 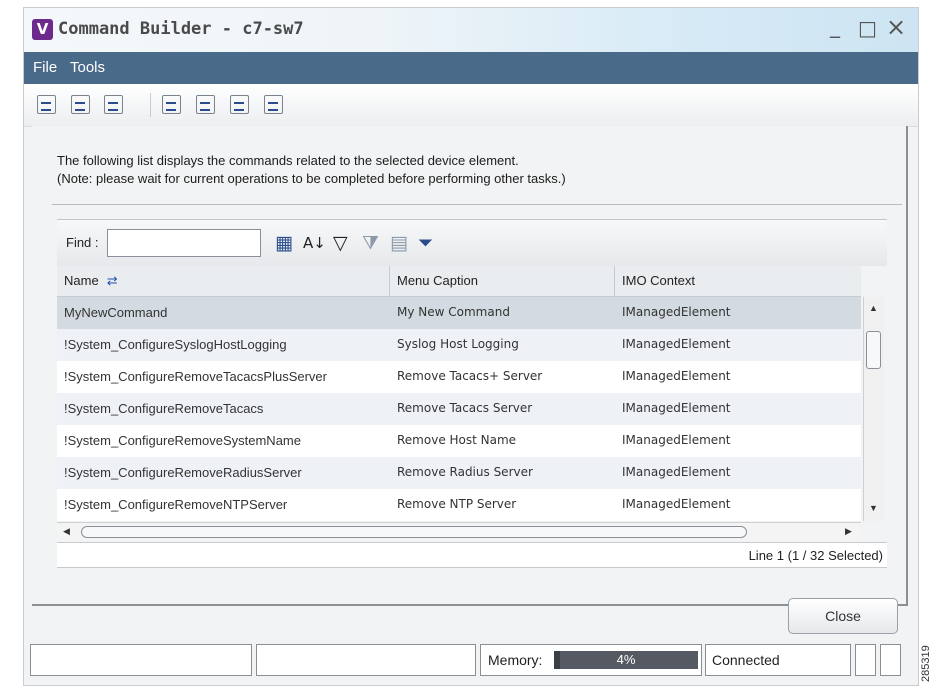 I want to click on filter-icon: ▽, so click(x=340, y=243).